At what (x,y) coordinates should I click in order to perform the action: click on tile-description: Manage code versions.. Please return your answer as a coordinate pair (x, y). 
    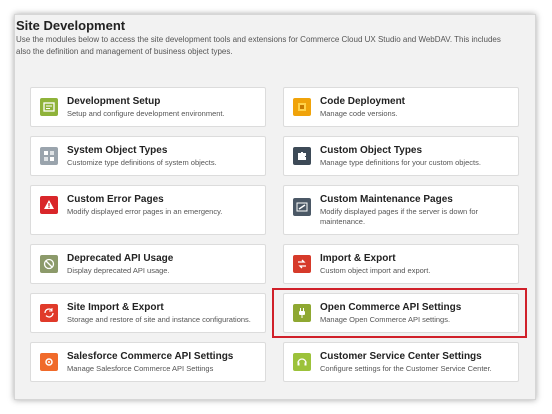
    Looking at the image, I should click on (359, 113).